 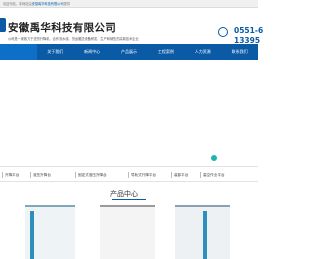 What do you see at coordinates (239, 52) in the screenshot?
I see `nav-item-contact: 联系我们` at bounding box center [239, 52].